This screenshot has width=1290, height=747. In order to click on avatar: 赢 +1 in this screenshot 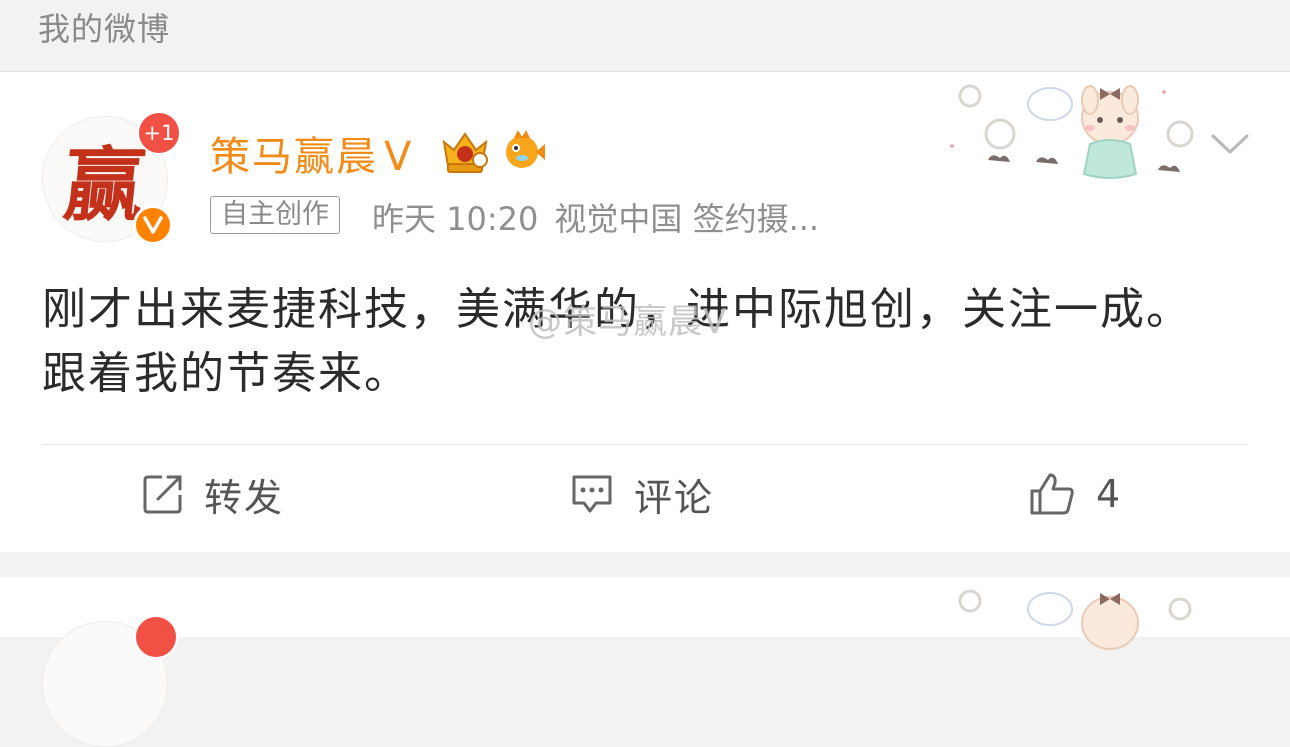, I will do `click(111, 178)`.